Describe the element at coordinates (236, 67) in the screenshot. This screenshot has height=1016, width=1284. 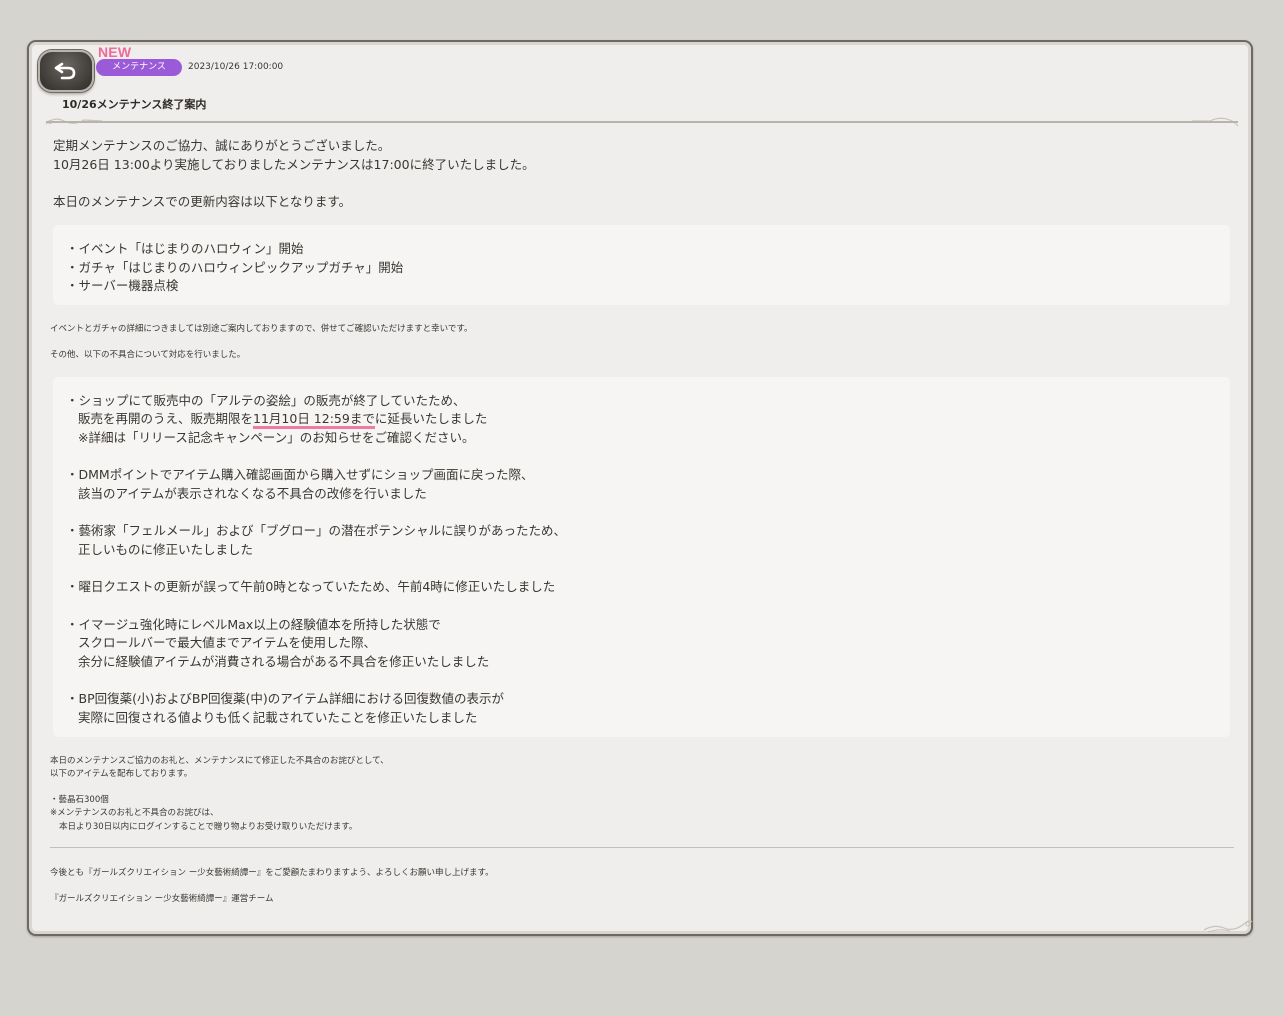
I see `post-date: 2023/10/26 17:00:00` at that location.